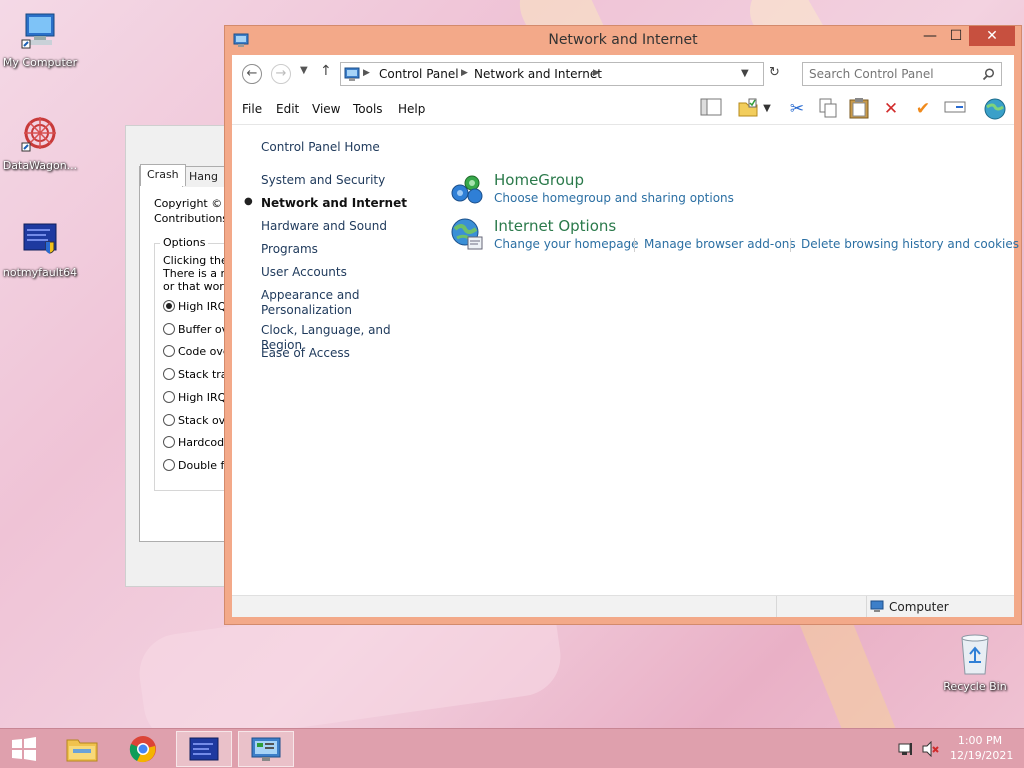 The width and height of the screenshot is (1024, 768). Describe the element at coordinates (289, 249) in the screenshot. I see `nav-programs: Programs` at that location.